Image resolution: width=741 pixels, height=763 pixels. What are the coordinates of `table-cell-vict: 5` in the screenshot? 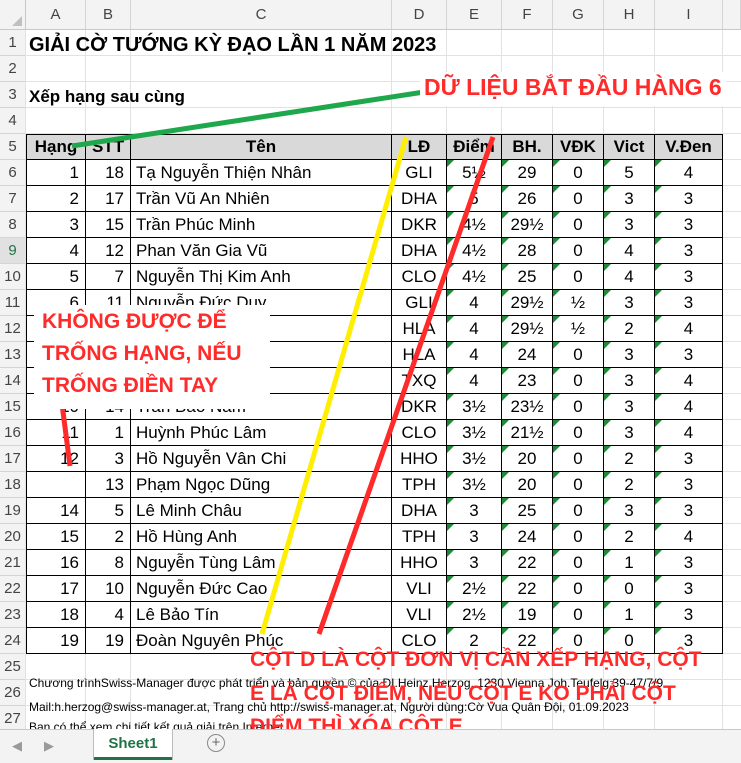 It's located at (629, 173).